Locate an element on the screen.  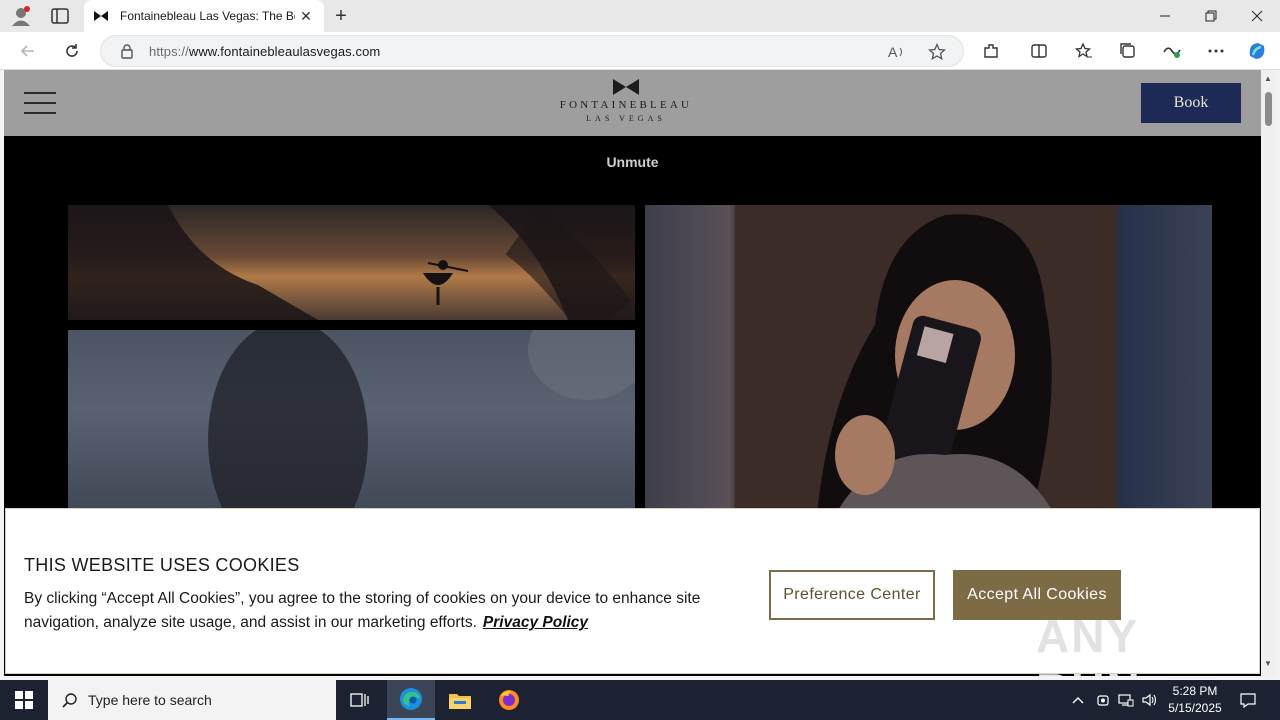
cocktail-sunset-photo is located at coordinates (351, 262).